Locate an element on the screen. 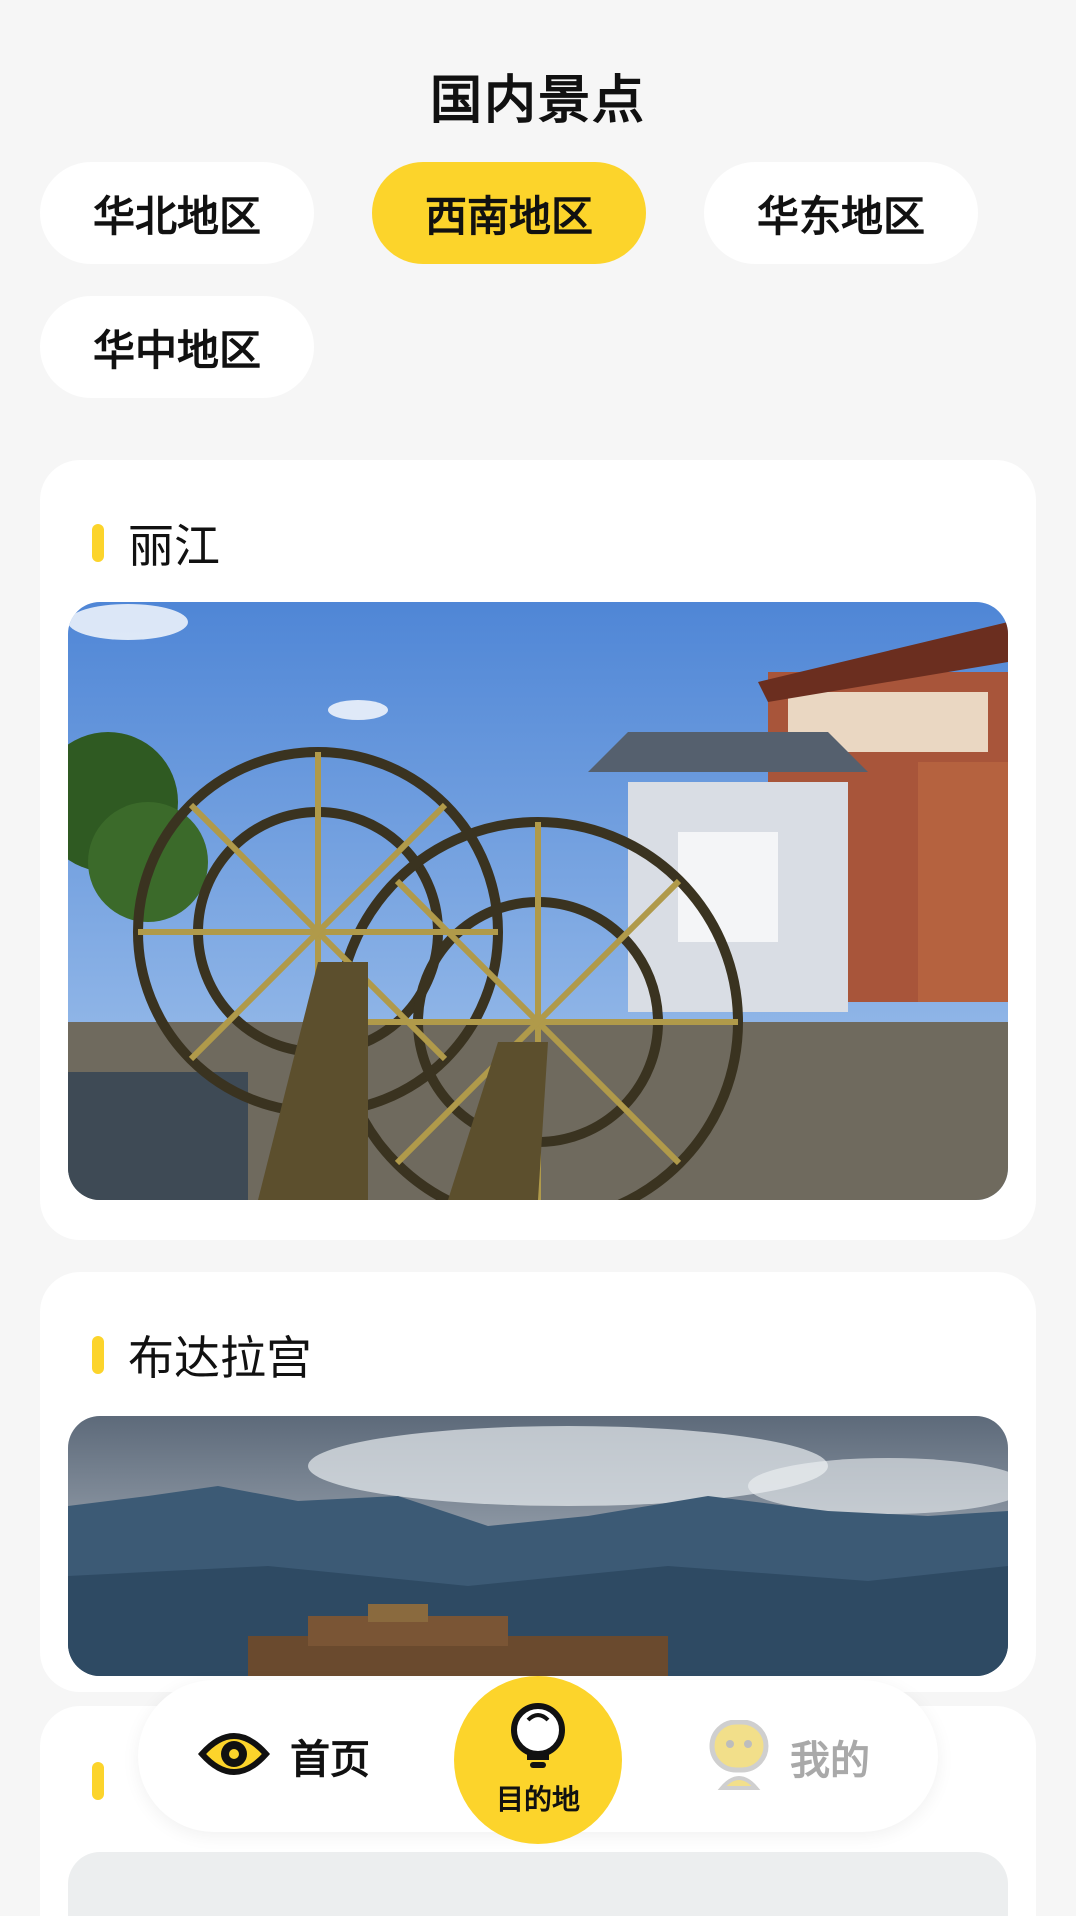  page-title: 国内景点 is located at coordinates (537, 101).